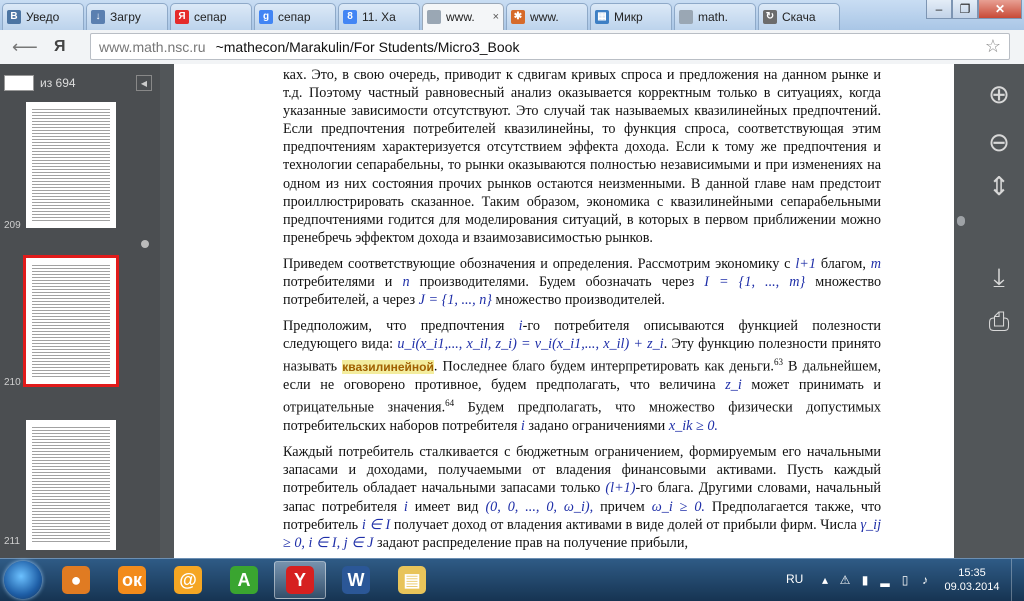  I want to click on explorer-icon: ▤, so click(412, 580).